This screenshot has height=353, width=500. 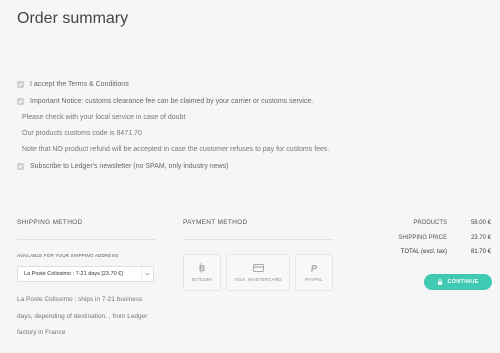 I want to click on shipping-price-row: SHIPPING PRICE 23.70 €, so click(x=433, y=238).